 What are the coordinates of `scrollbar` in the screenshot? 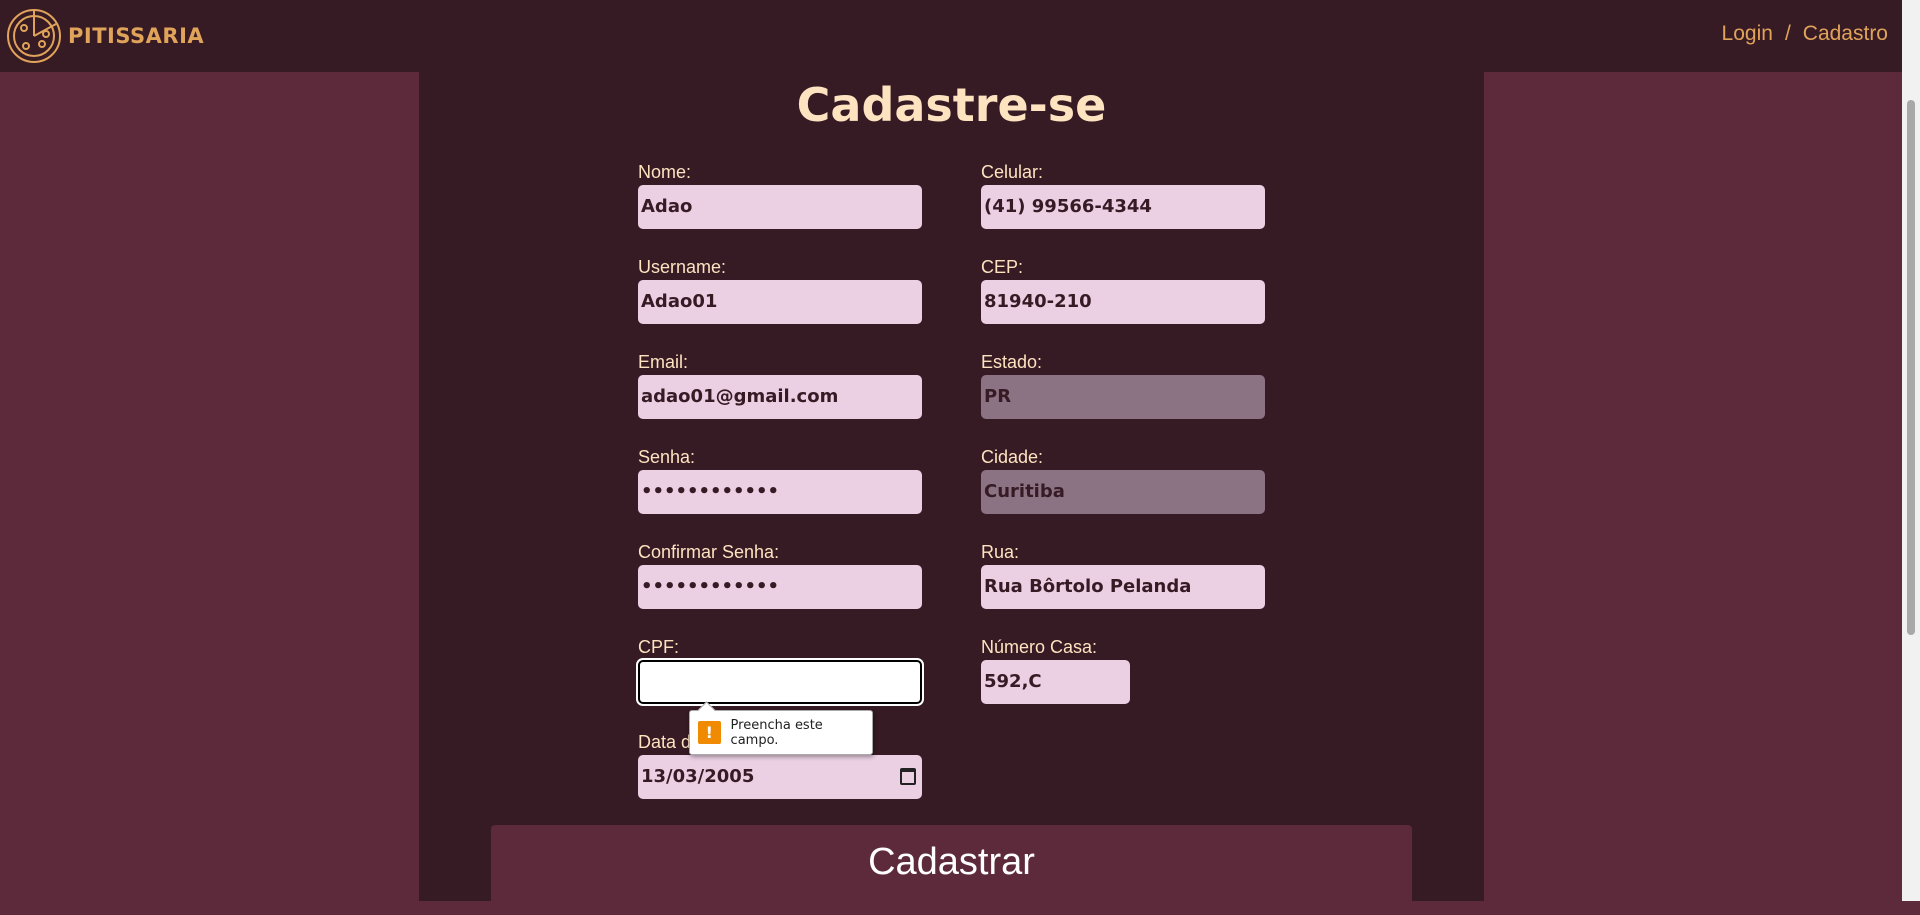 It's located at (1911, 450).